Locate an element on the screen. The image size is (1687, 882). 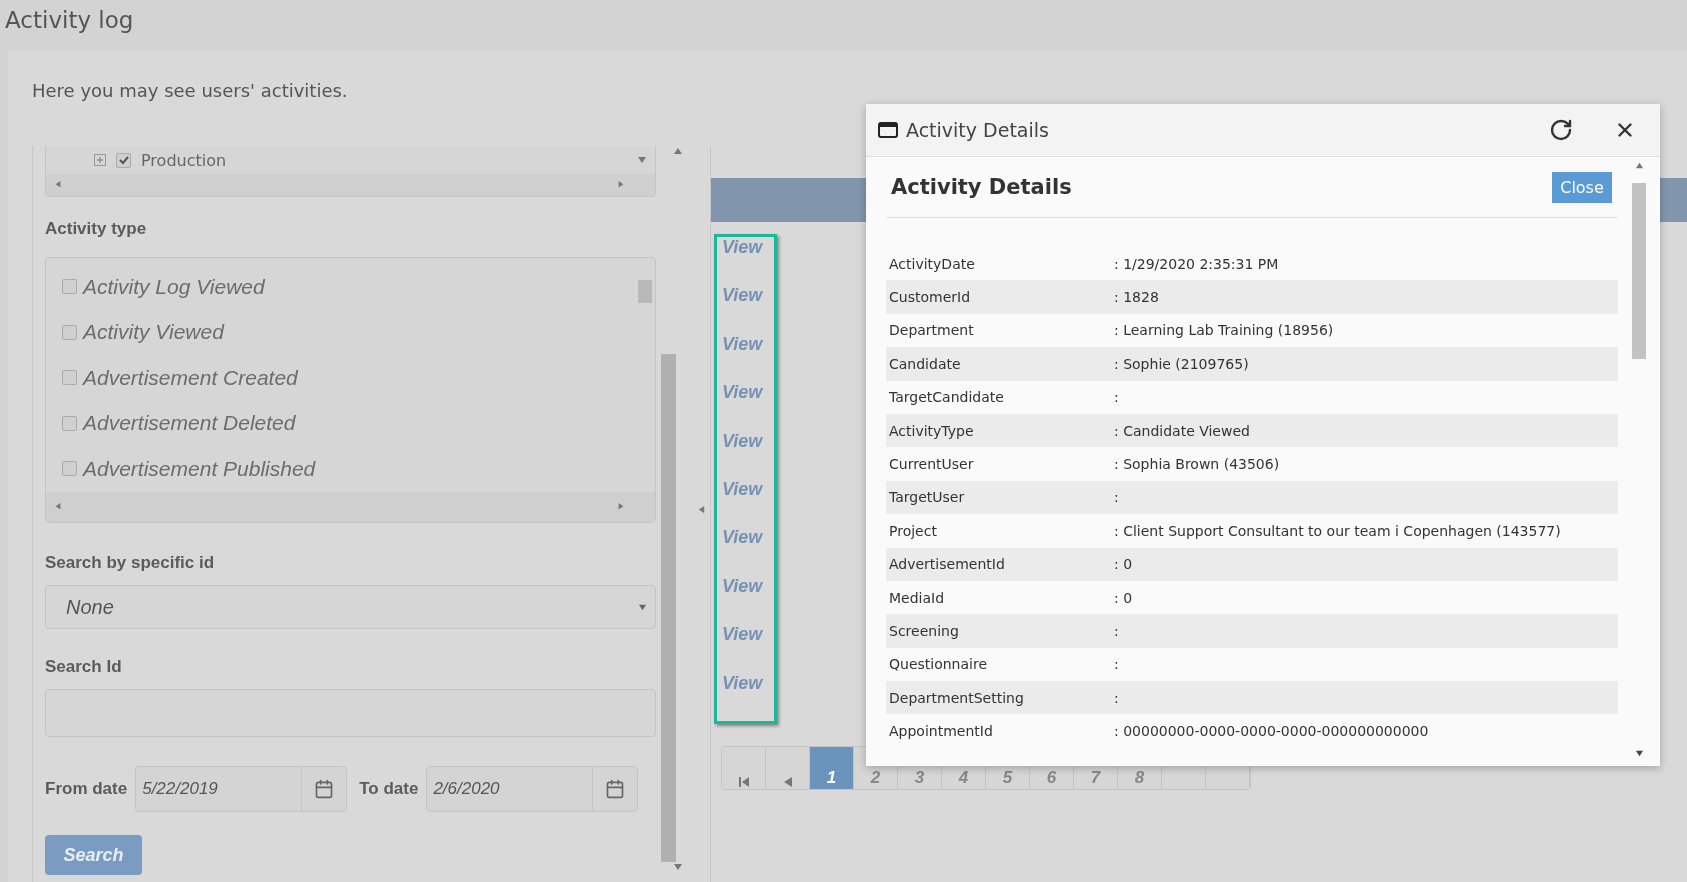
field-name: Candidate is located at coordinates (925, 363).